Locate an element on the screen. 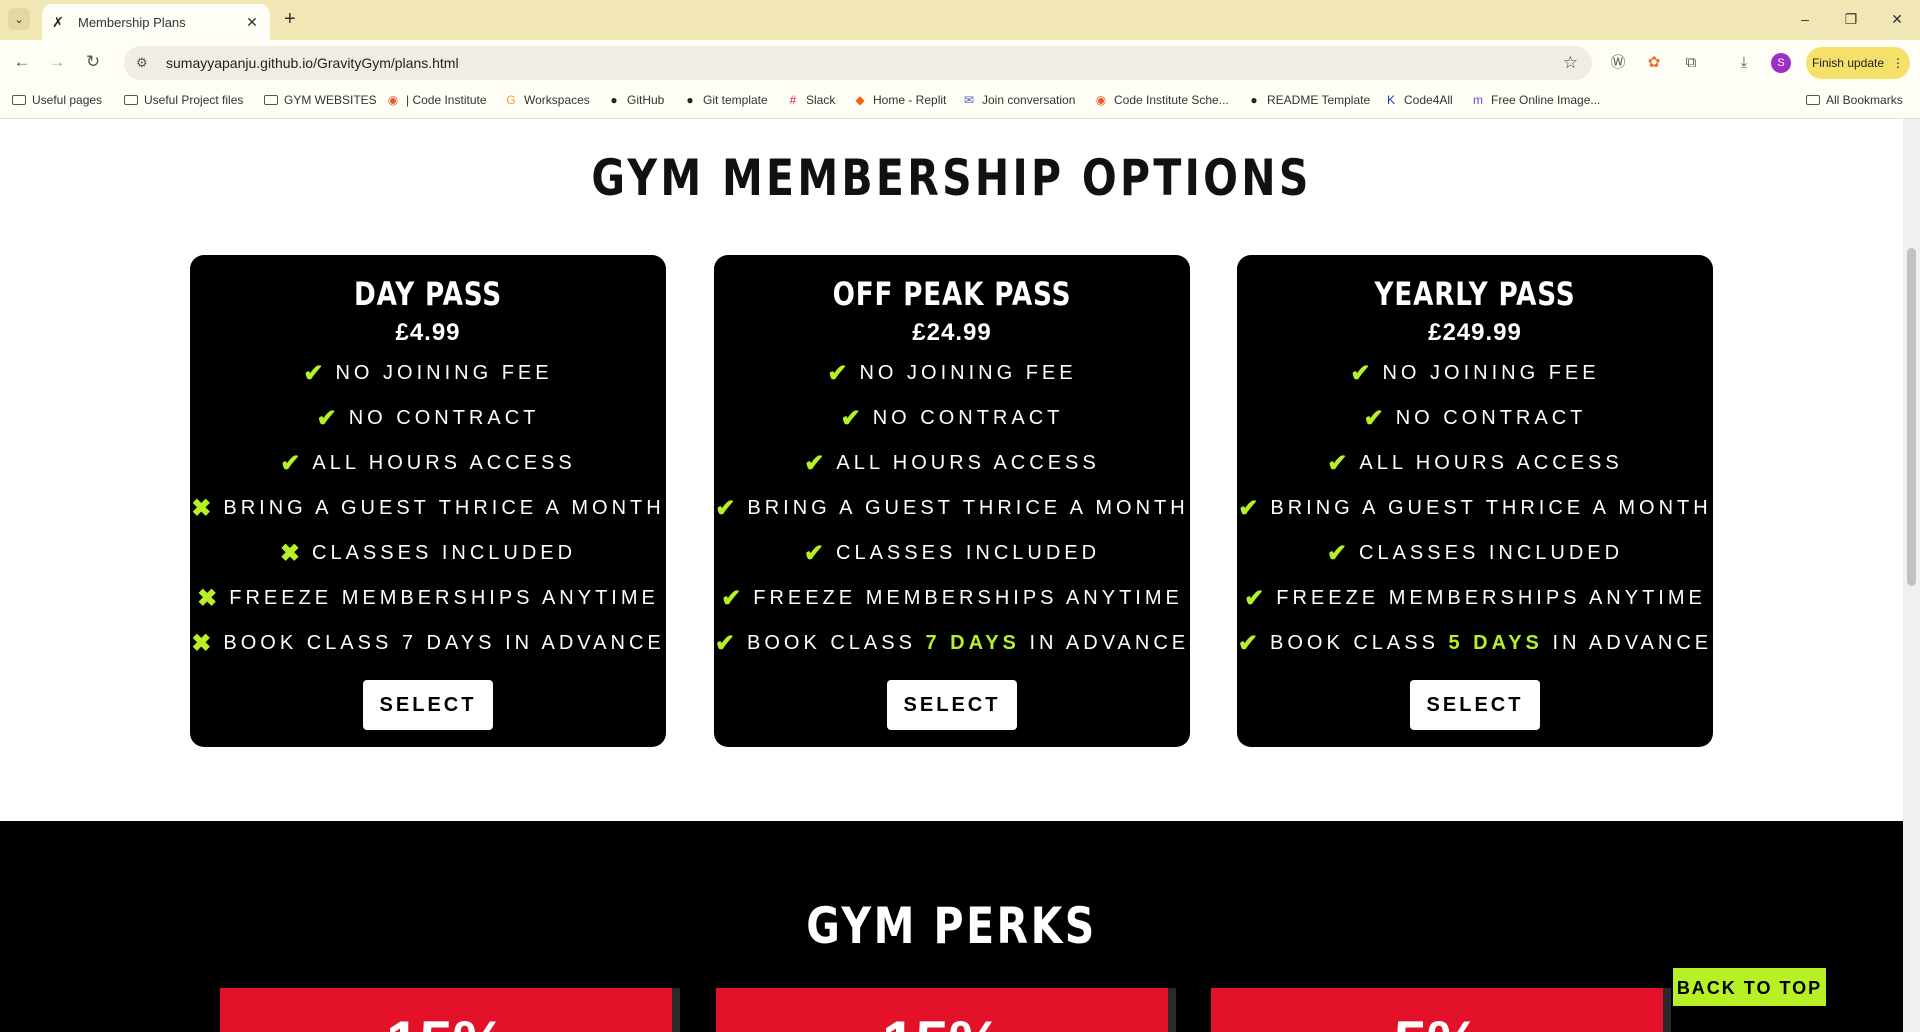 The image size is (1920, 1032). feature-highlight: 7 DAYS is located at coordinates (972, 643).